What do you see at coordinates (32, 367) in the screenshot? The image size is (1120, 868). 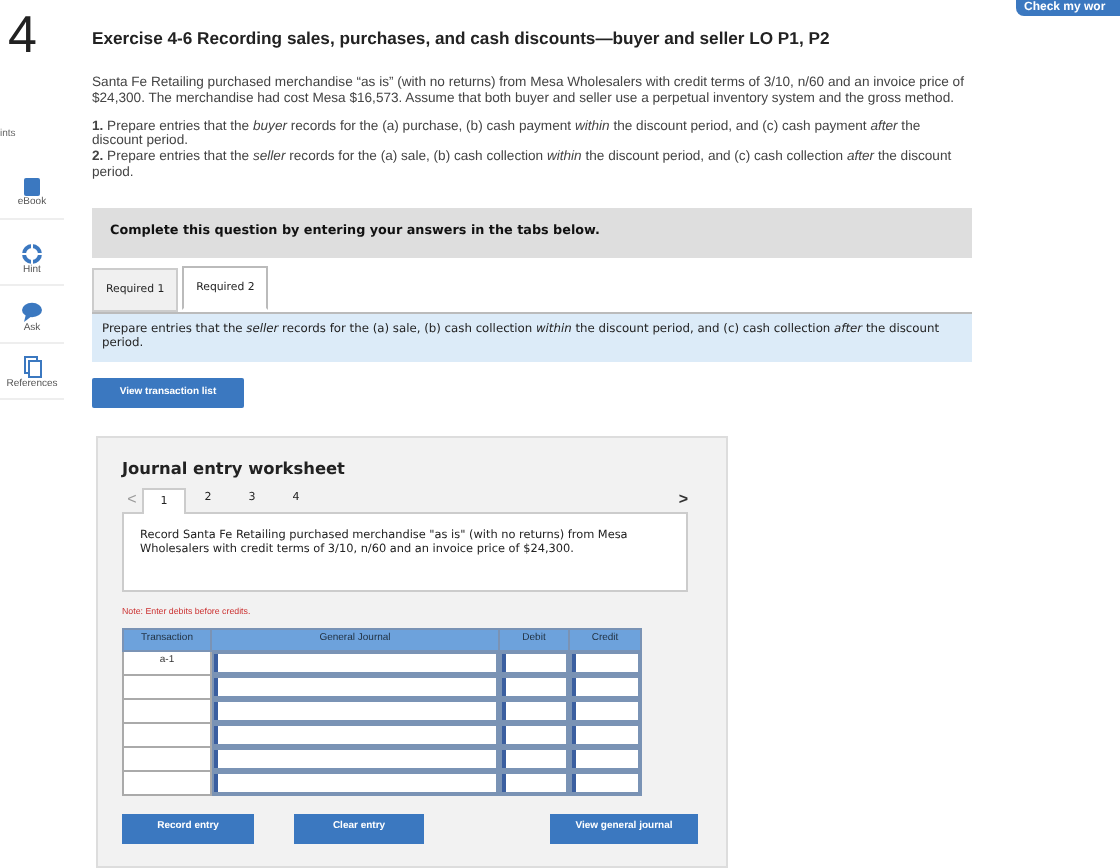 I see `documents-icon` at bounding box center [32, 367].